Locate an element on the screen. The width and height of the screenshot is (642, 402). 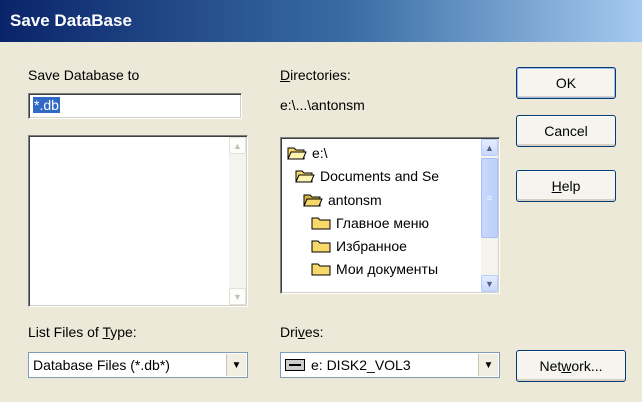
drives-select: e: DISK2_VOL3 ▼ is located at coordinates (390, 365).